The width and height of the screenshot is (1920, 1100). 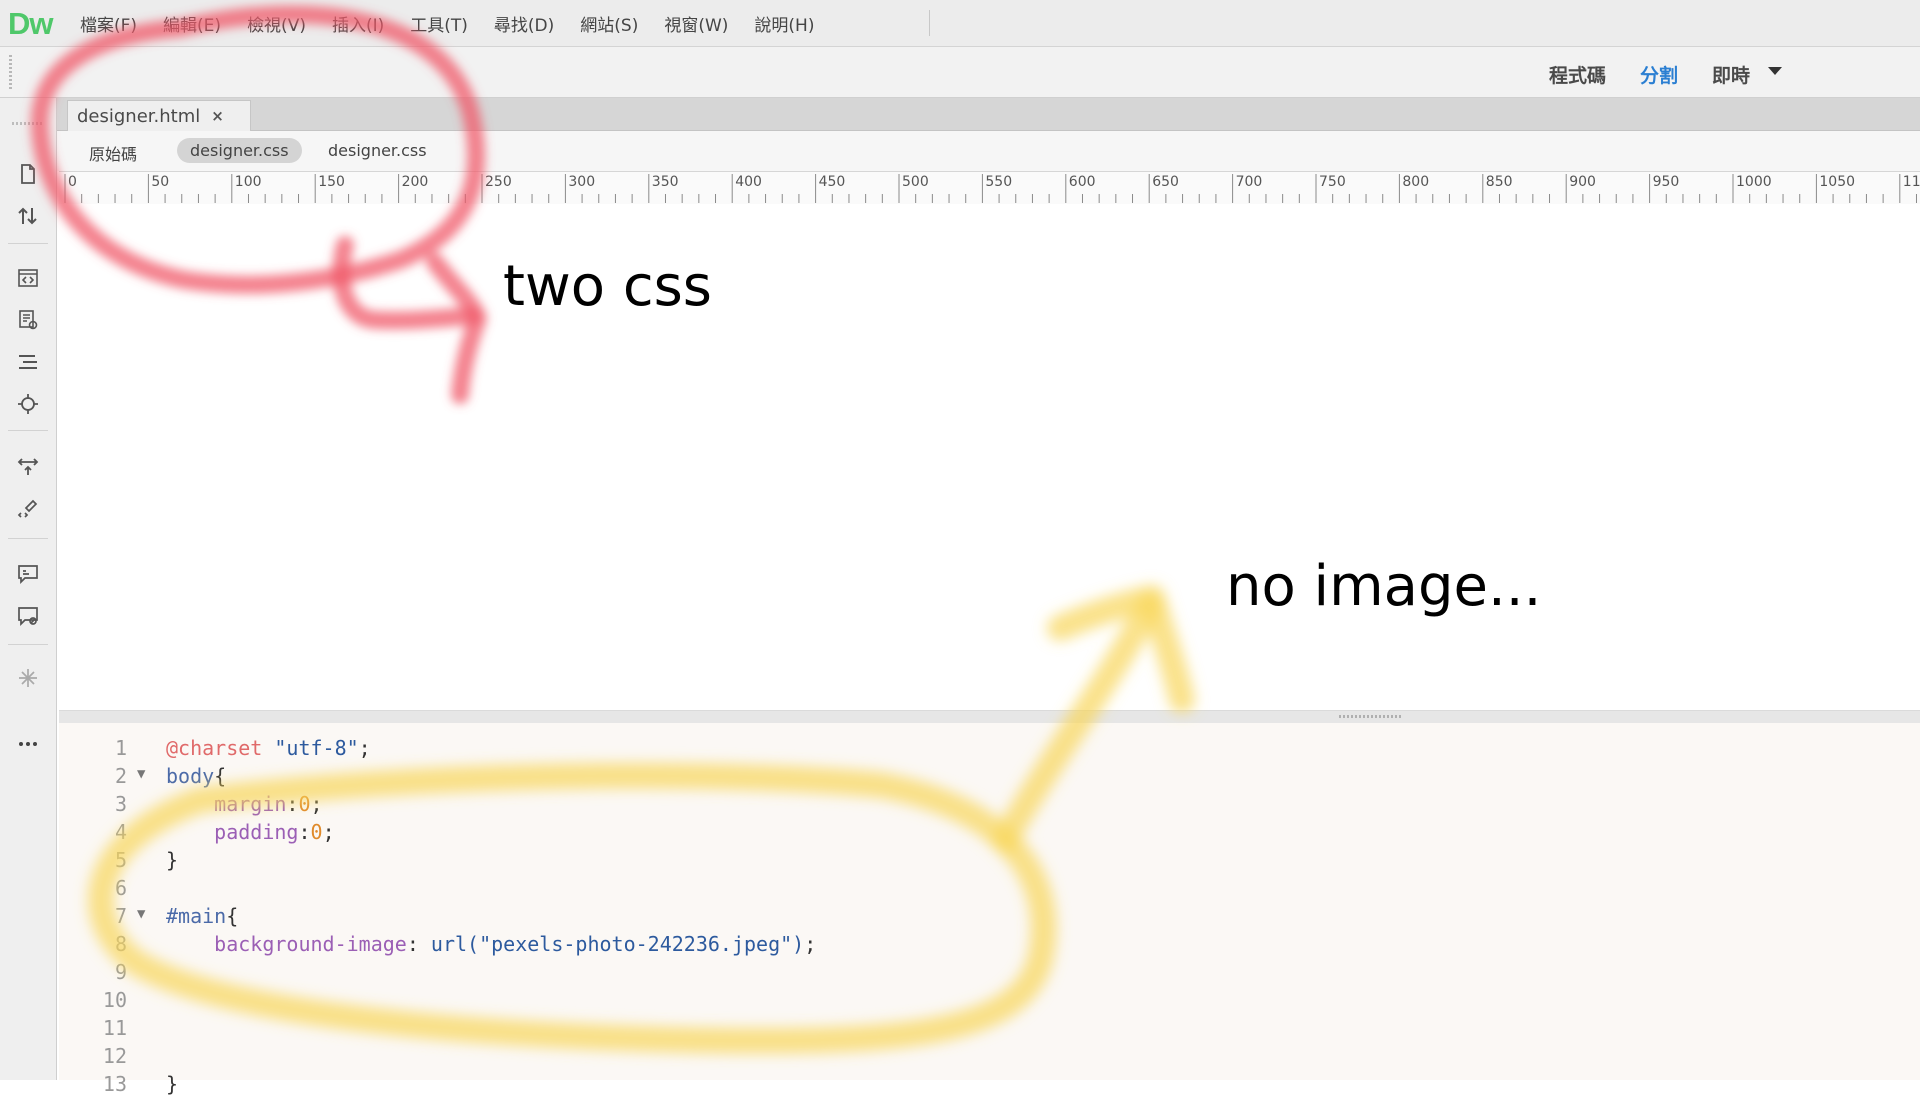 What do you see at coordinates (28, 466) in the screenshot?
I see `expand-collapse-icon` at bounding box center [28, 466].